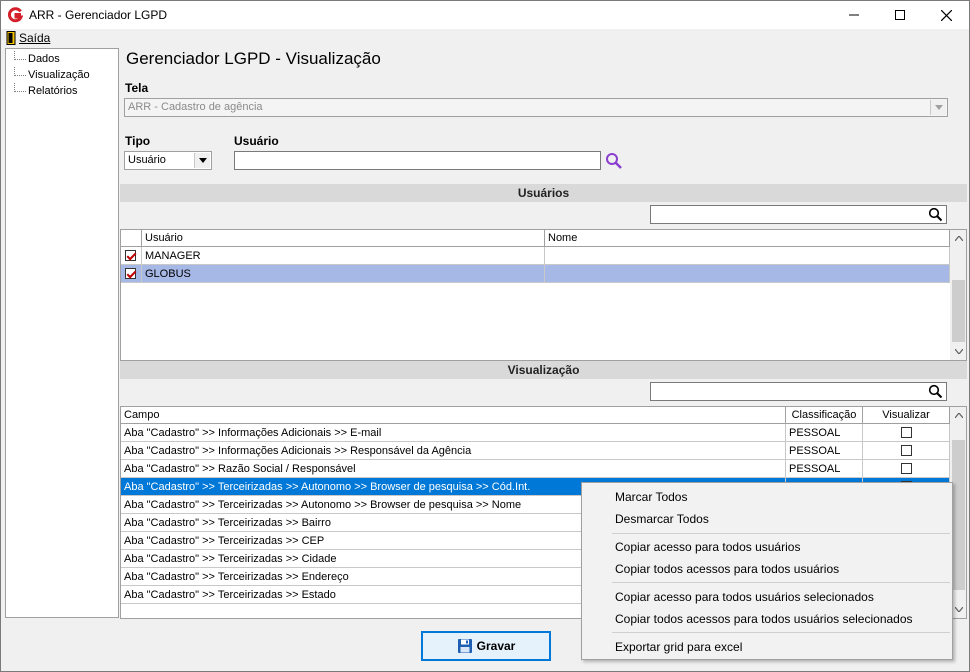 The width and height of the screenshot is (970, 672). I want to click on save-button-label: Gravar, so click(496, 646).